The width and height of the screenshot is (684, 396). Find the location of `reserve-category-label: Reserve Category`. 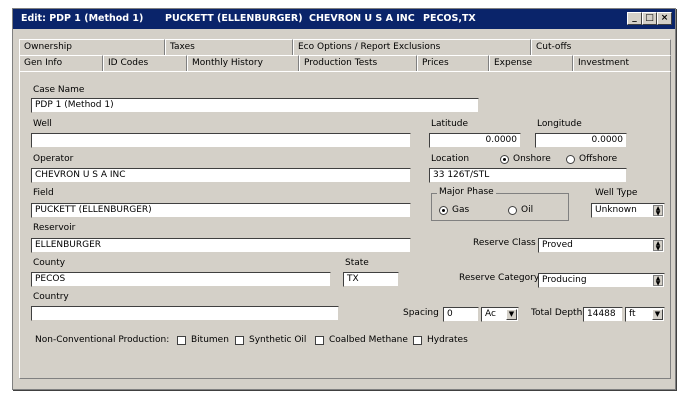

reserve-category-label: Reserve Category is located at coordinates (499, 278).